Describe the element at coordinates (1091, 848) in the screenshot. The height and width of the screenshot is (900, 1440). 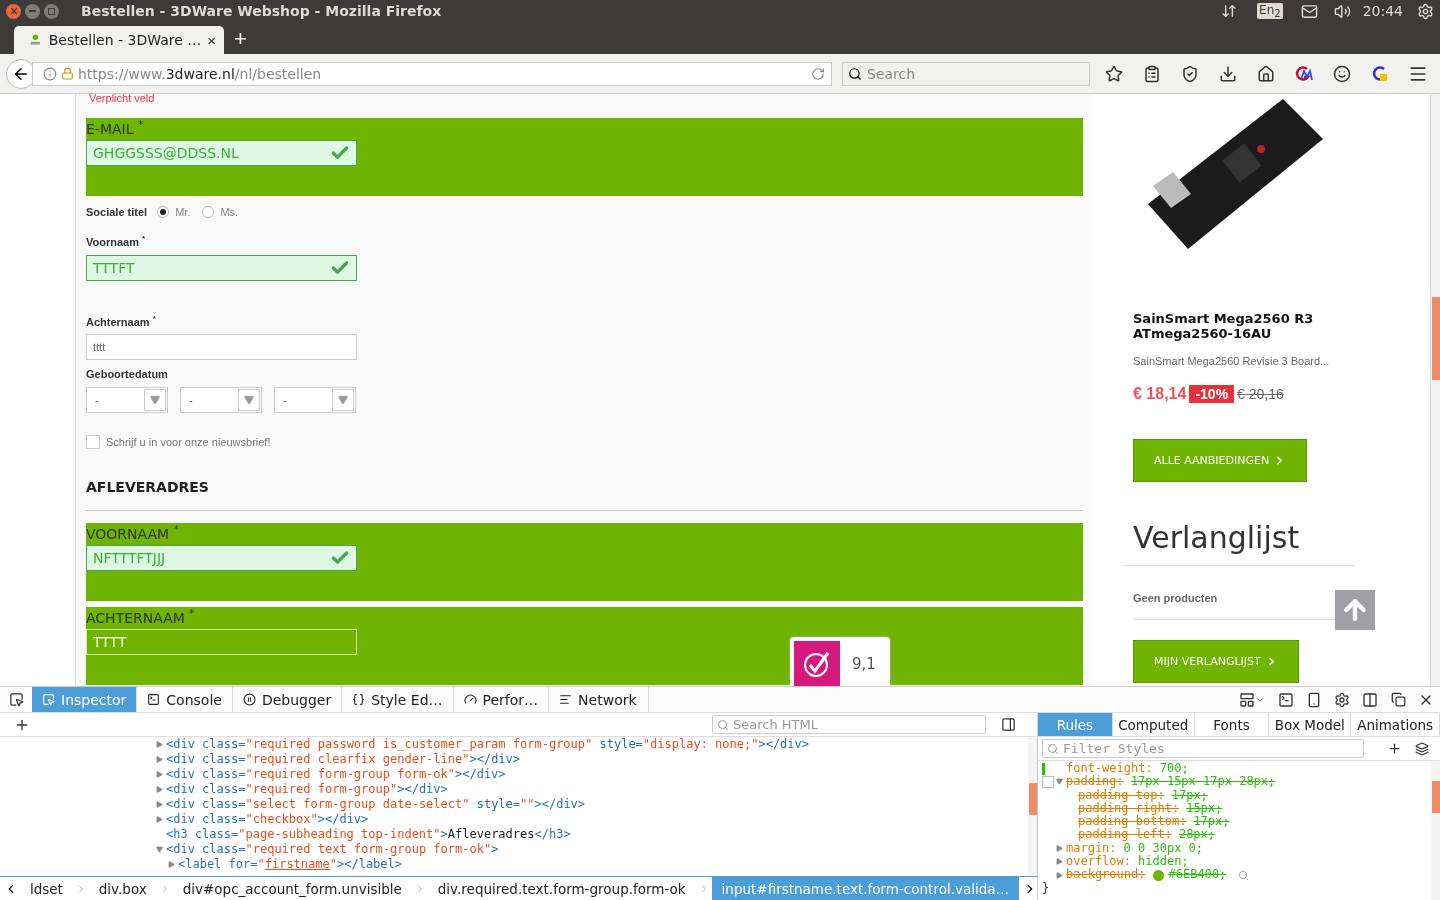
I see `css-property: margin:` at that location.